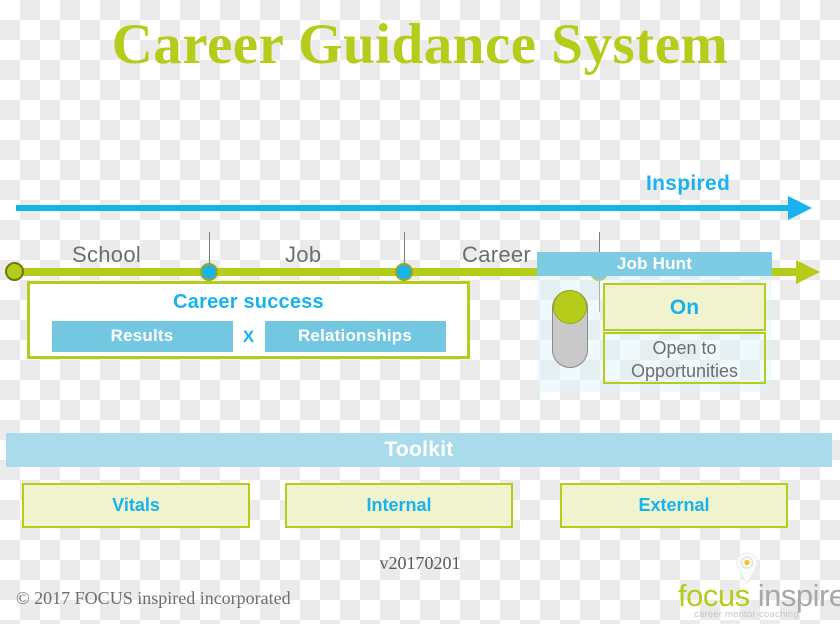  I want to click on toolkit-box-internal: Internal, so click(399, 505).